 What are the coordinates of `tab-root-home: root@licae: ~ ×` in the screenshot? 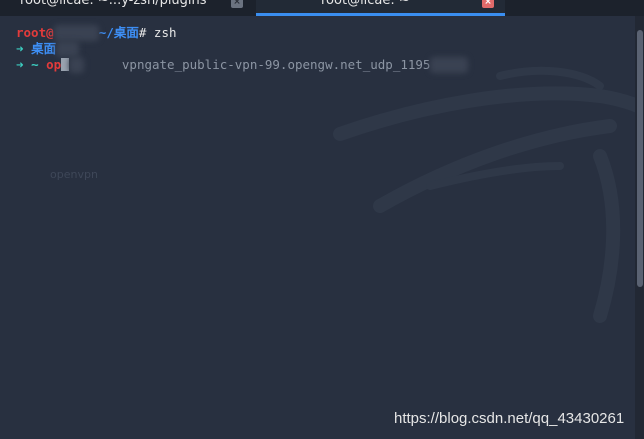 It's located at (380, 8).